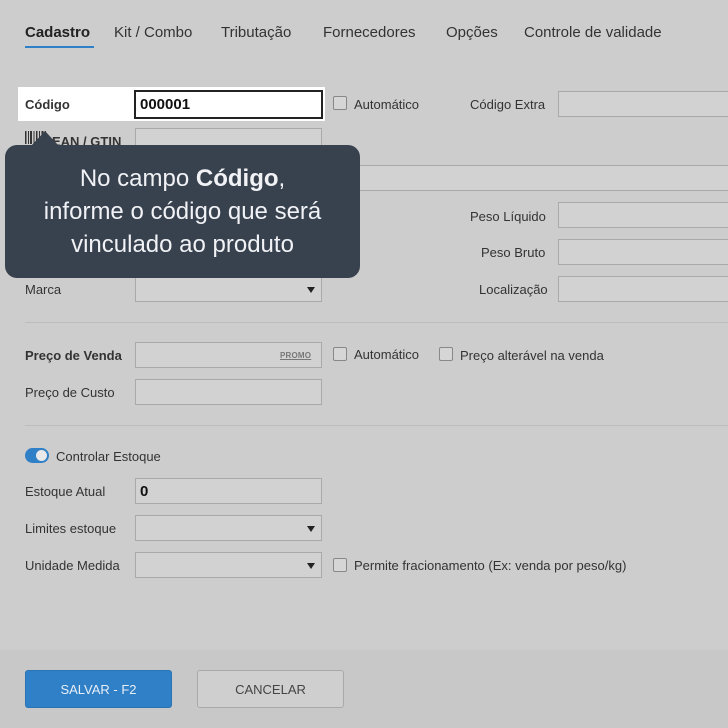  I want to click on tab-fornecedores: Fornecedores, so click(369, 32).